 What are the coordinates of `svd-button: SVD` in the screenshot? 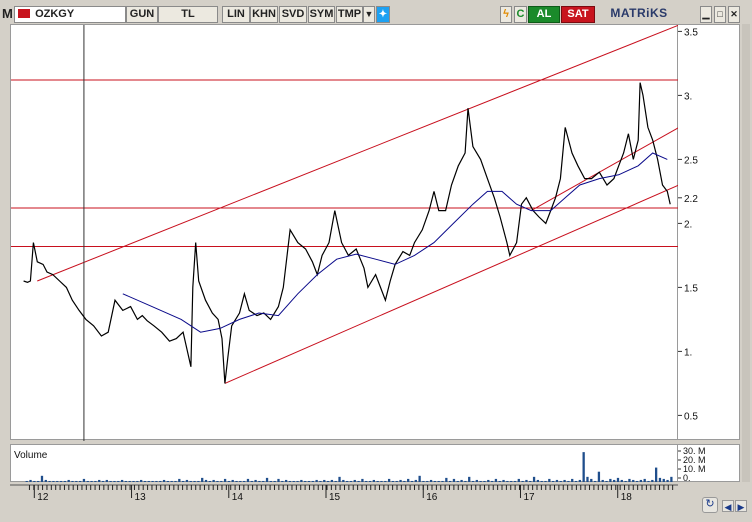 It's located at (293, 14).